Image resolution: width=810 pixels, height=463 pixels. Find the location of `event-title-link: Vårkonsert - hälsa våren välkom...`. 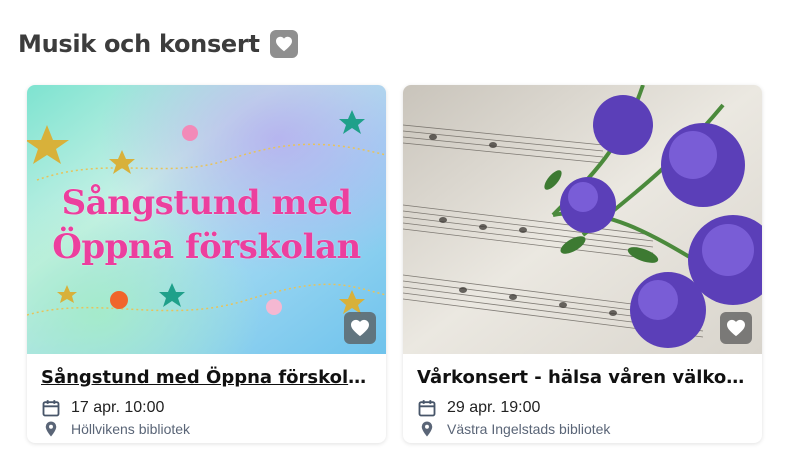

event-title-link: Vårkonsert - hälsa våren välkom... is located at coordinates (582, 378).